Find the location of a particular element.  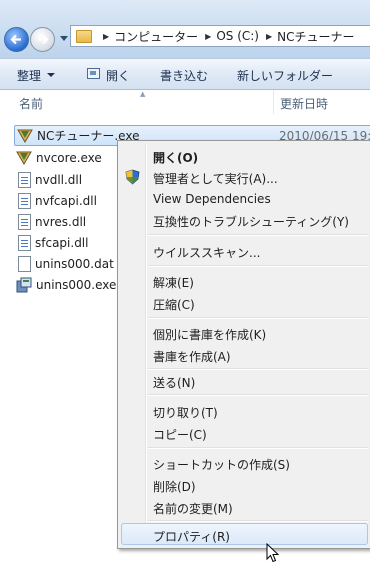

column-divider is located at coordinates (273, 102).